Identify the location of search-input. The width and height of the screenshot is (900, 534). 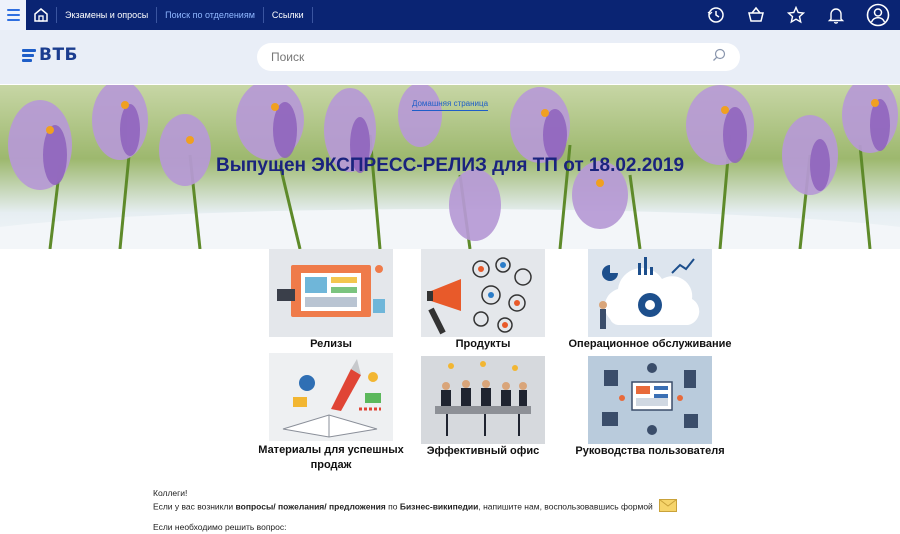
(491, 57).